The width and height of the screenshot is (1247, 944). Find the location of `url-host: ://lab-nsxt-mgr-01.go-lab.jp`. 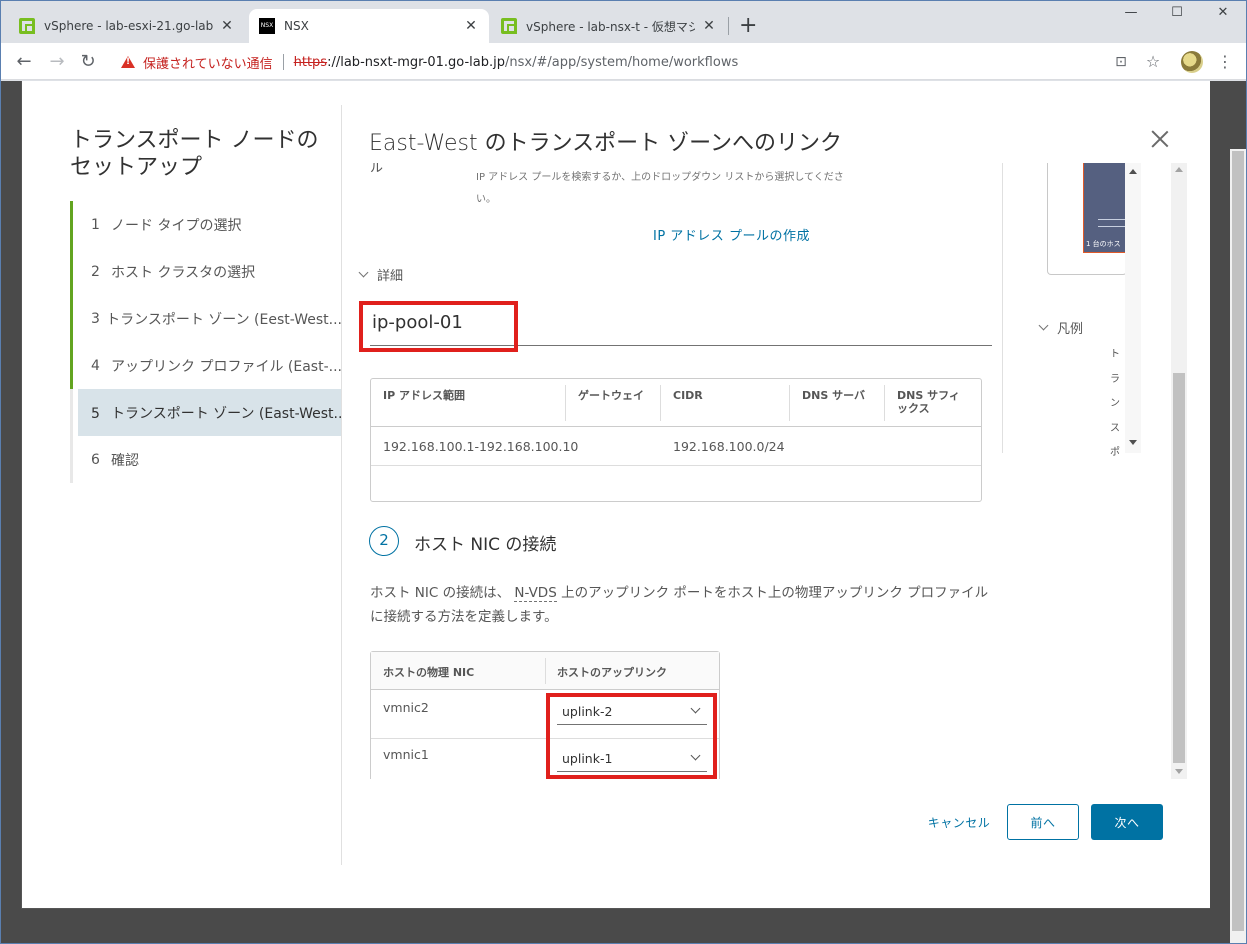

url-host: ://lab-nsxt-mgr-01.go-lab.jp is located at coordinates (416, 62).